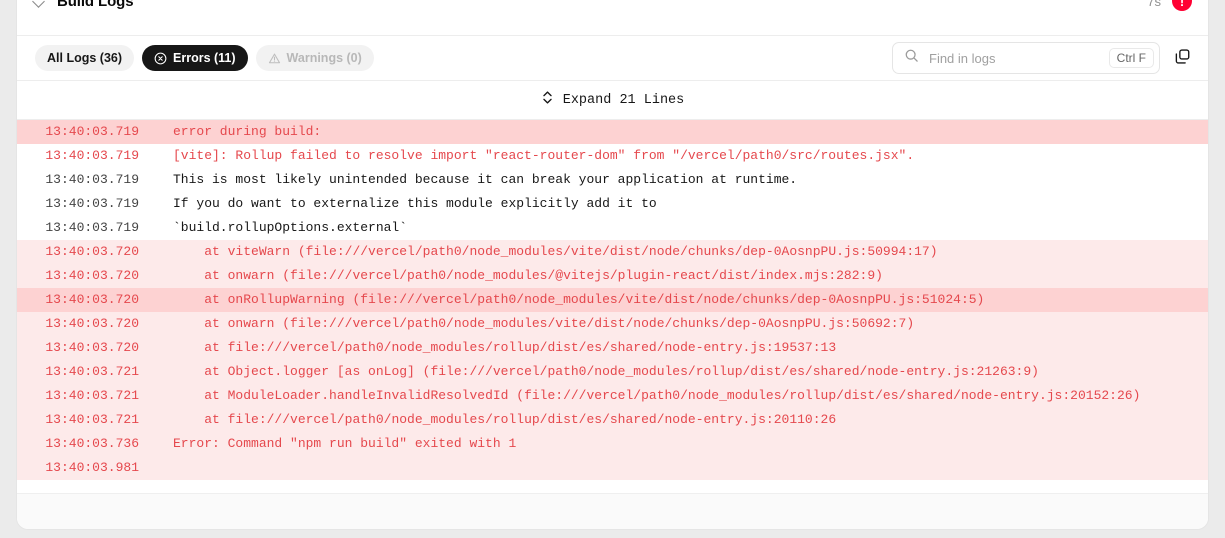 Image resolution: width=1225 pixels, height=538 pixels. Describe the element at coordinates (160, 58) in the screenshot. I see `circle-x-icon` at that location.